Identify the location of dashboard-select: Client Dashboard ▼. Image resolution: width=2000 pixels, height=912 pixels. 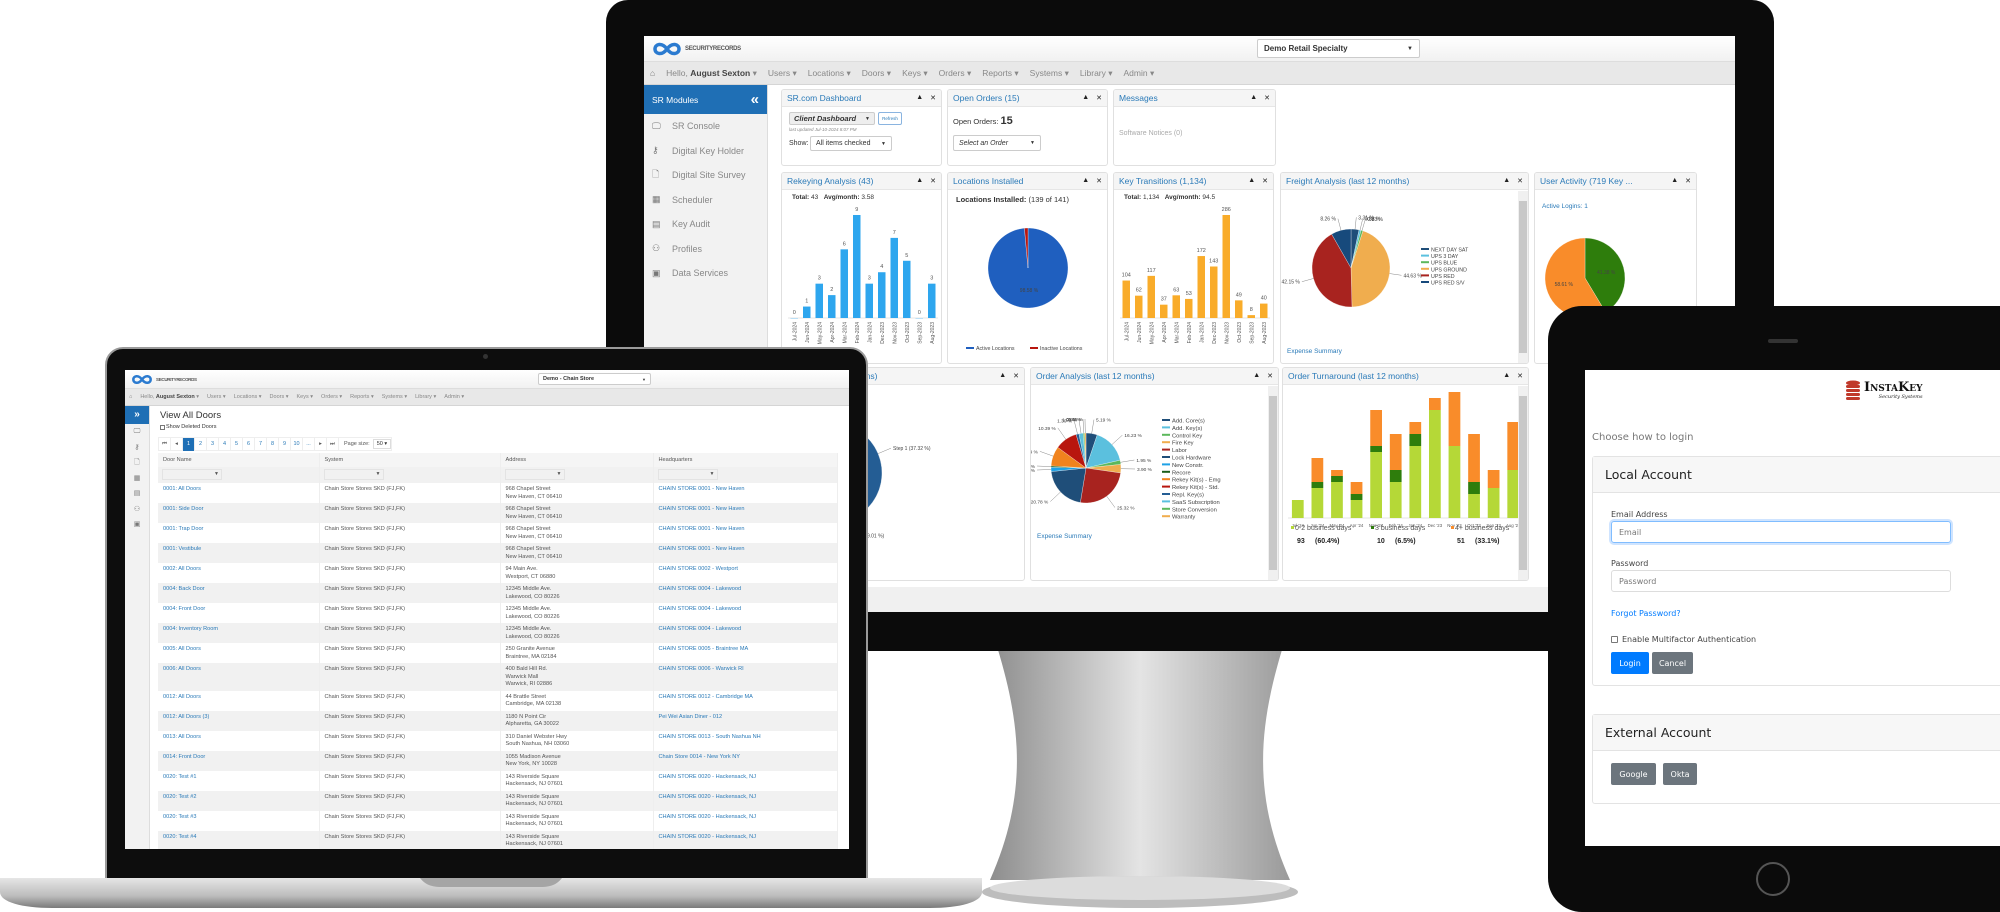
(832, 118).